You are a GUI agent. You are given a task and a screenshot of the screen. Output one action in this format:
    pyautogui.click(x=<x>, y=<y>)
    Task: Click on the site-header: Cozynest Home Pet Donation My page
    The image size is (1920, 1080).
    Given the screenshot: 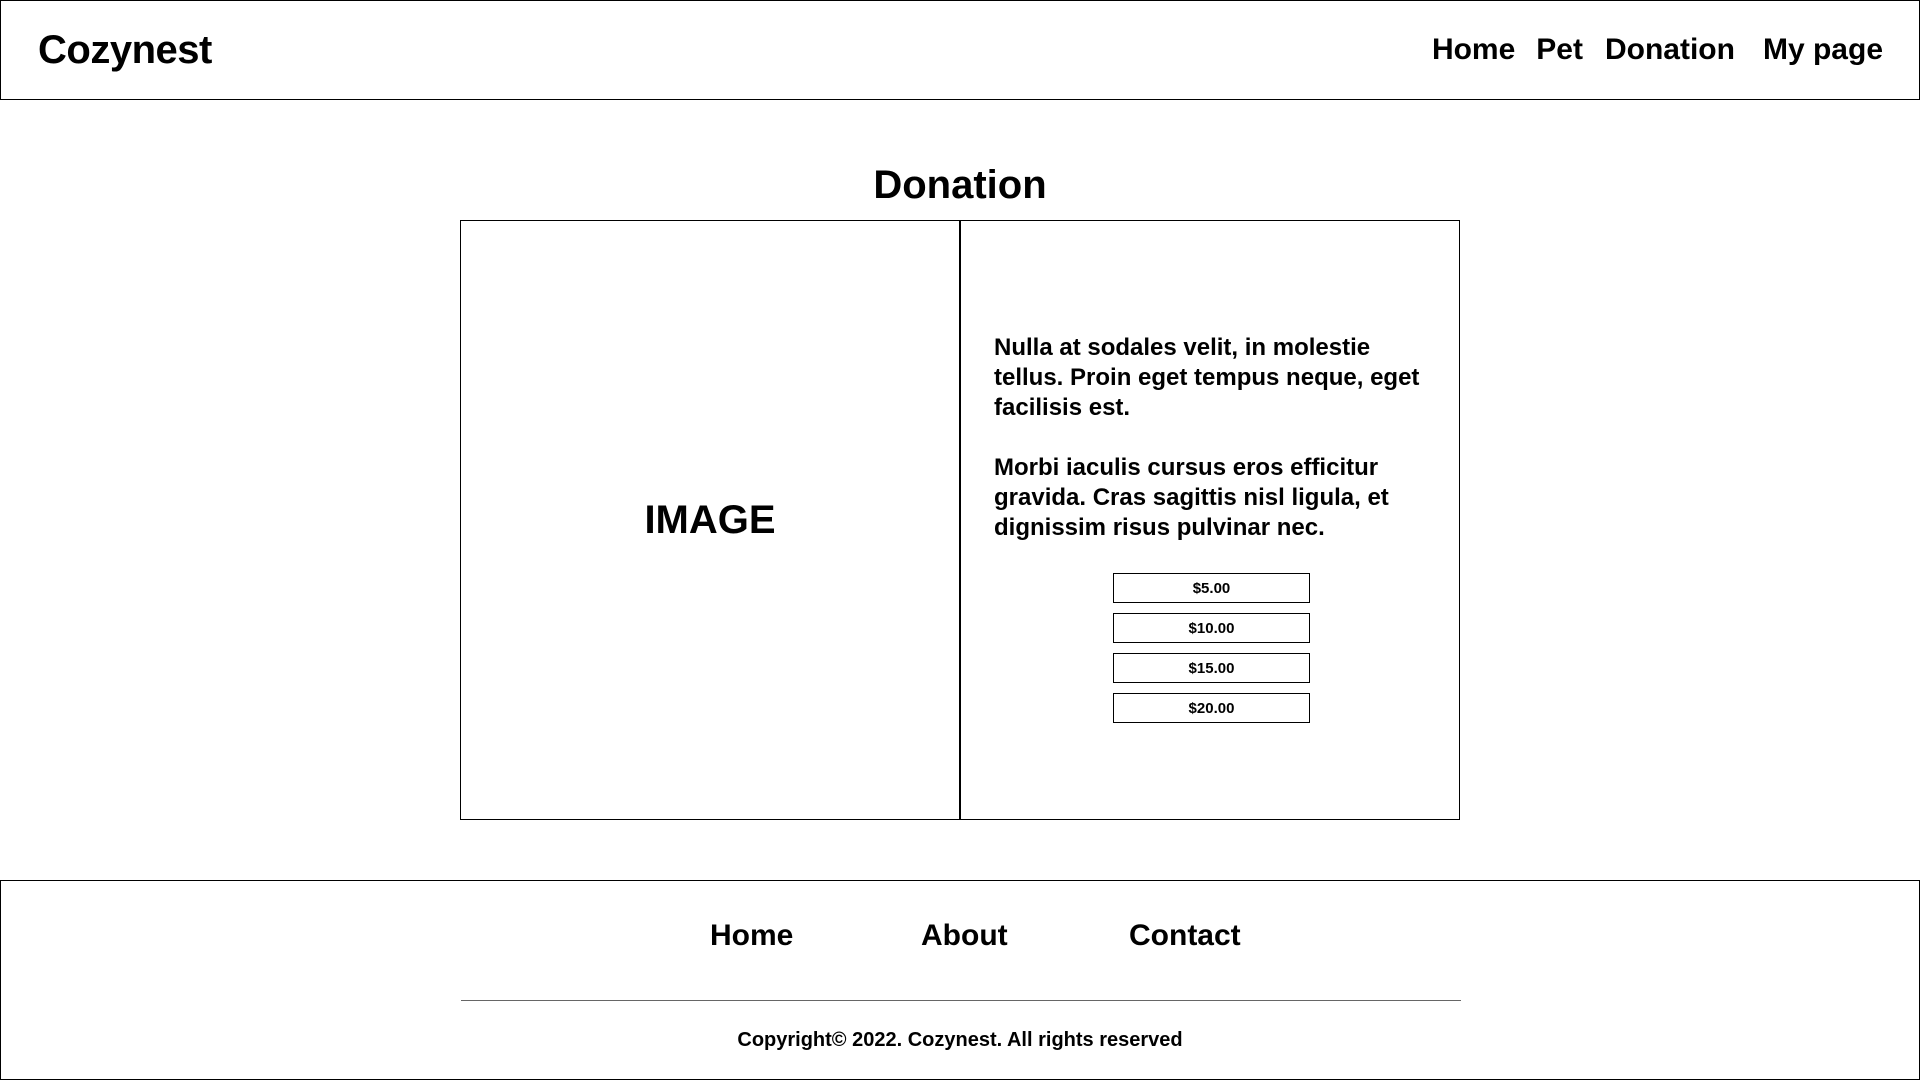 What is the action you would take?
    pyautogui.click(x=960, y=50)
    